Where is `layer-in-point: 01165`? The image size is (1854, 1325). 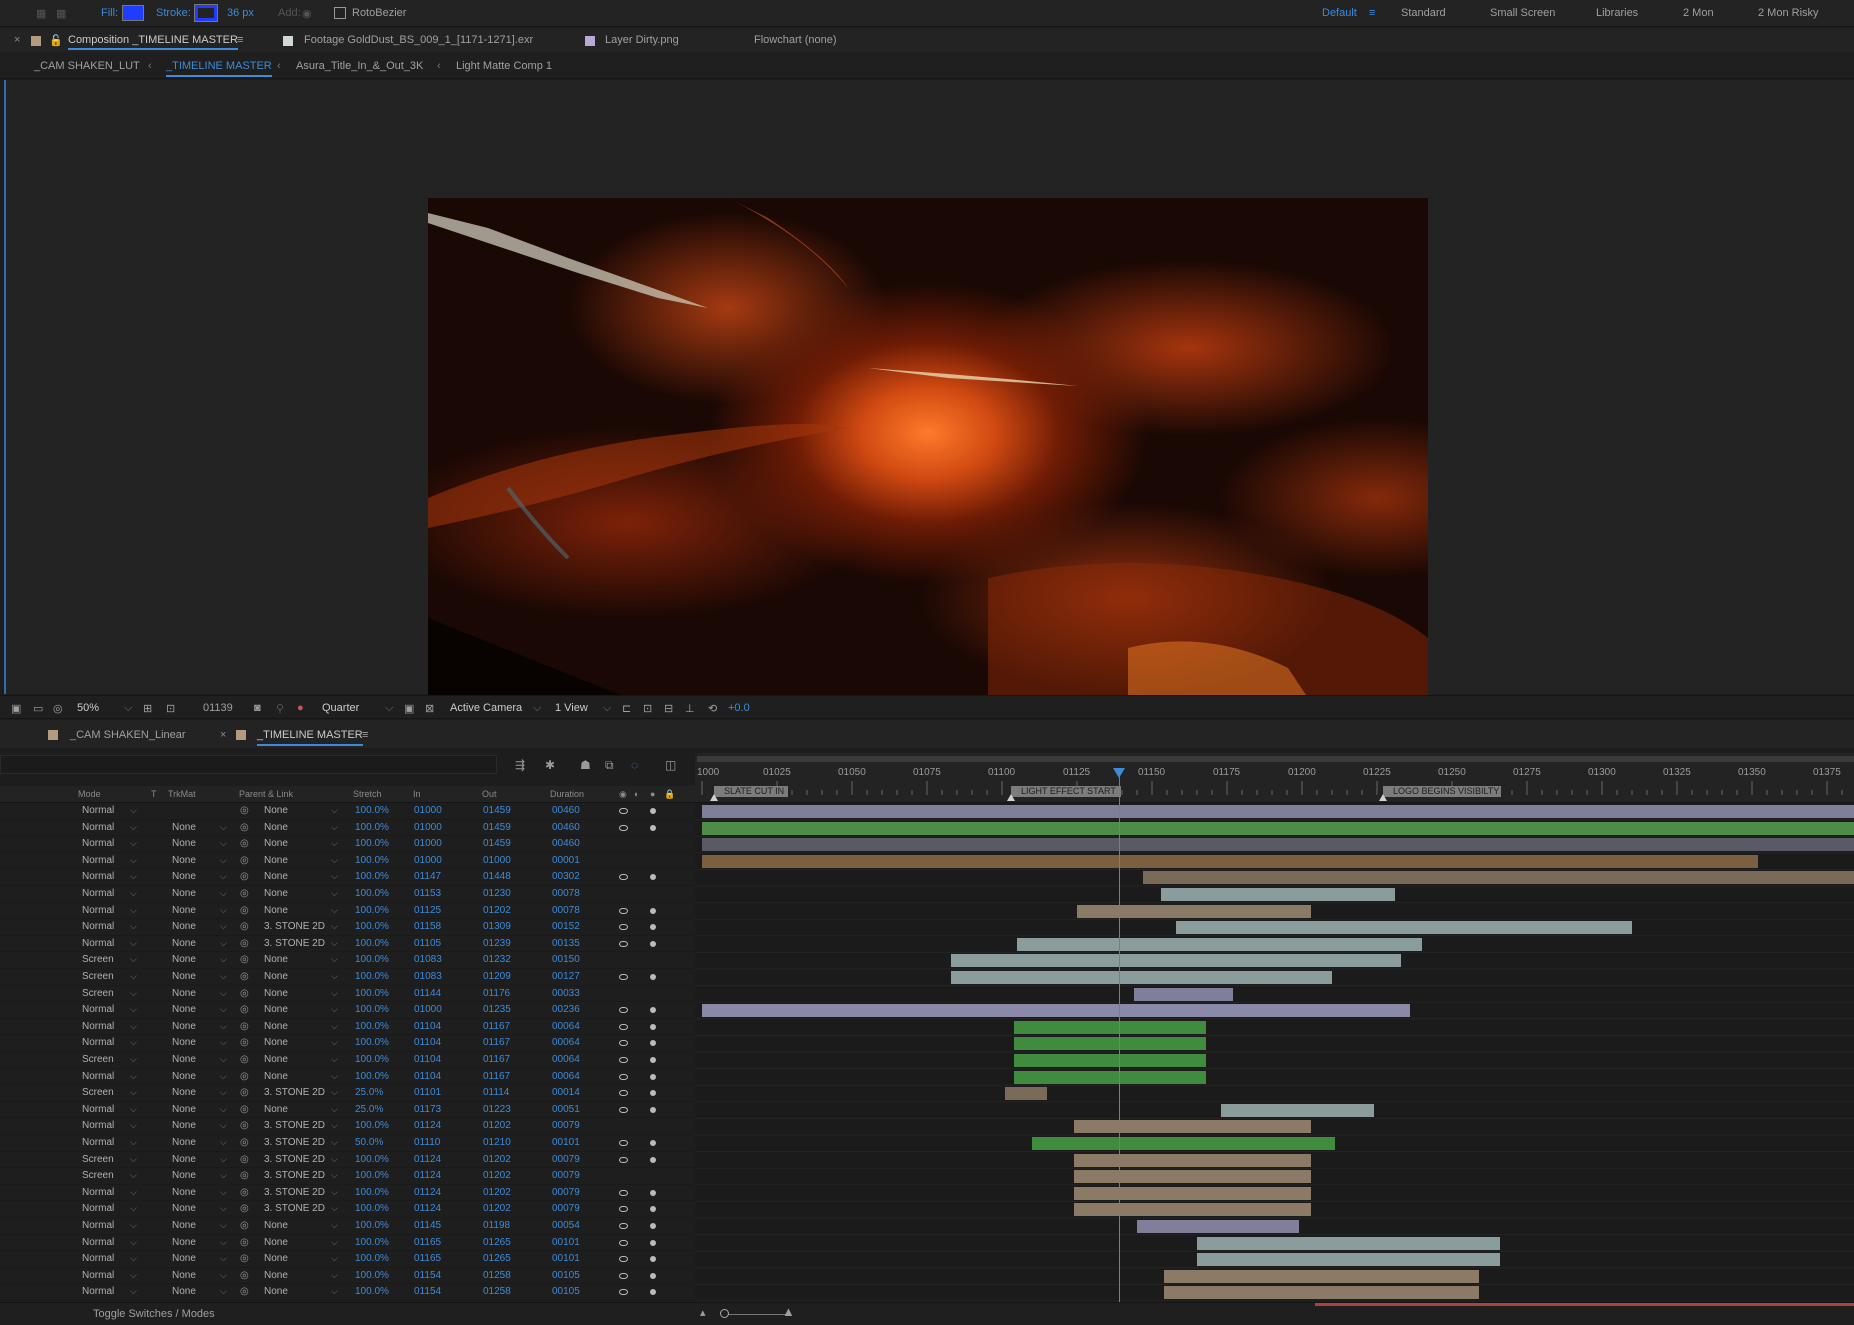
layer-in-point: 01165 is located at coordinates (427, 1258).